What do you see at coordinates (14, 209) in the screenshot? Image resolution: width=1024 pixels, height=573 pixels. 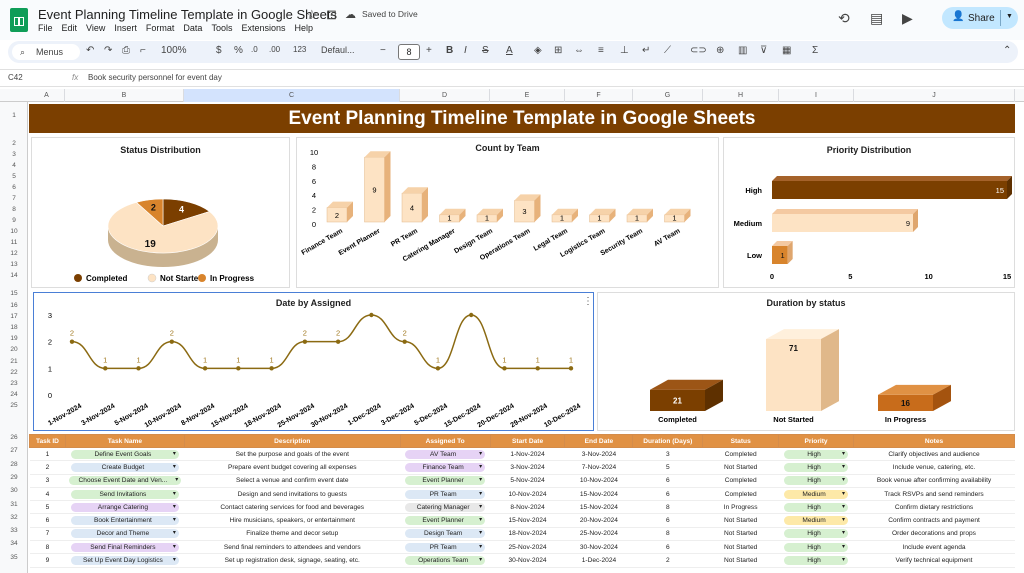 I see `row-header: 8` at bounding box center [14, 209].